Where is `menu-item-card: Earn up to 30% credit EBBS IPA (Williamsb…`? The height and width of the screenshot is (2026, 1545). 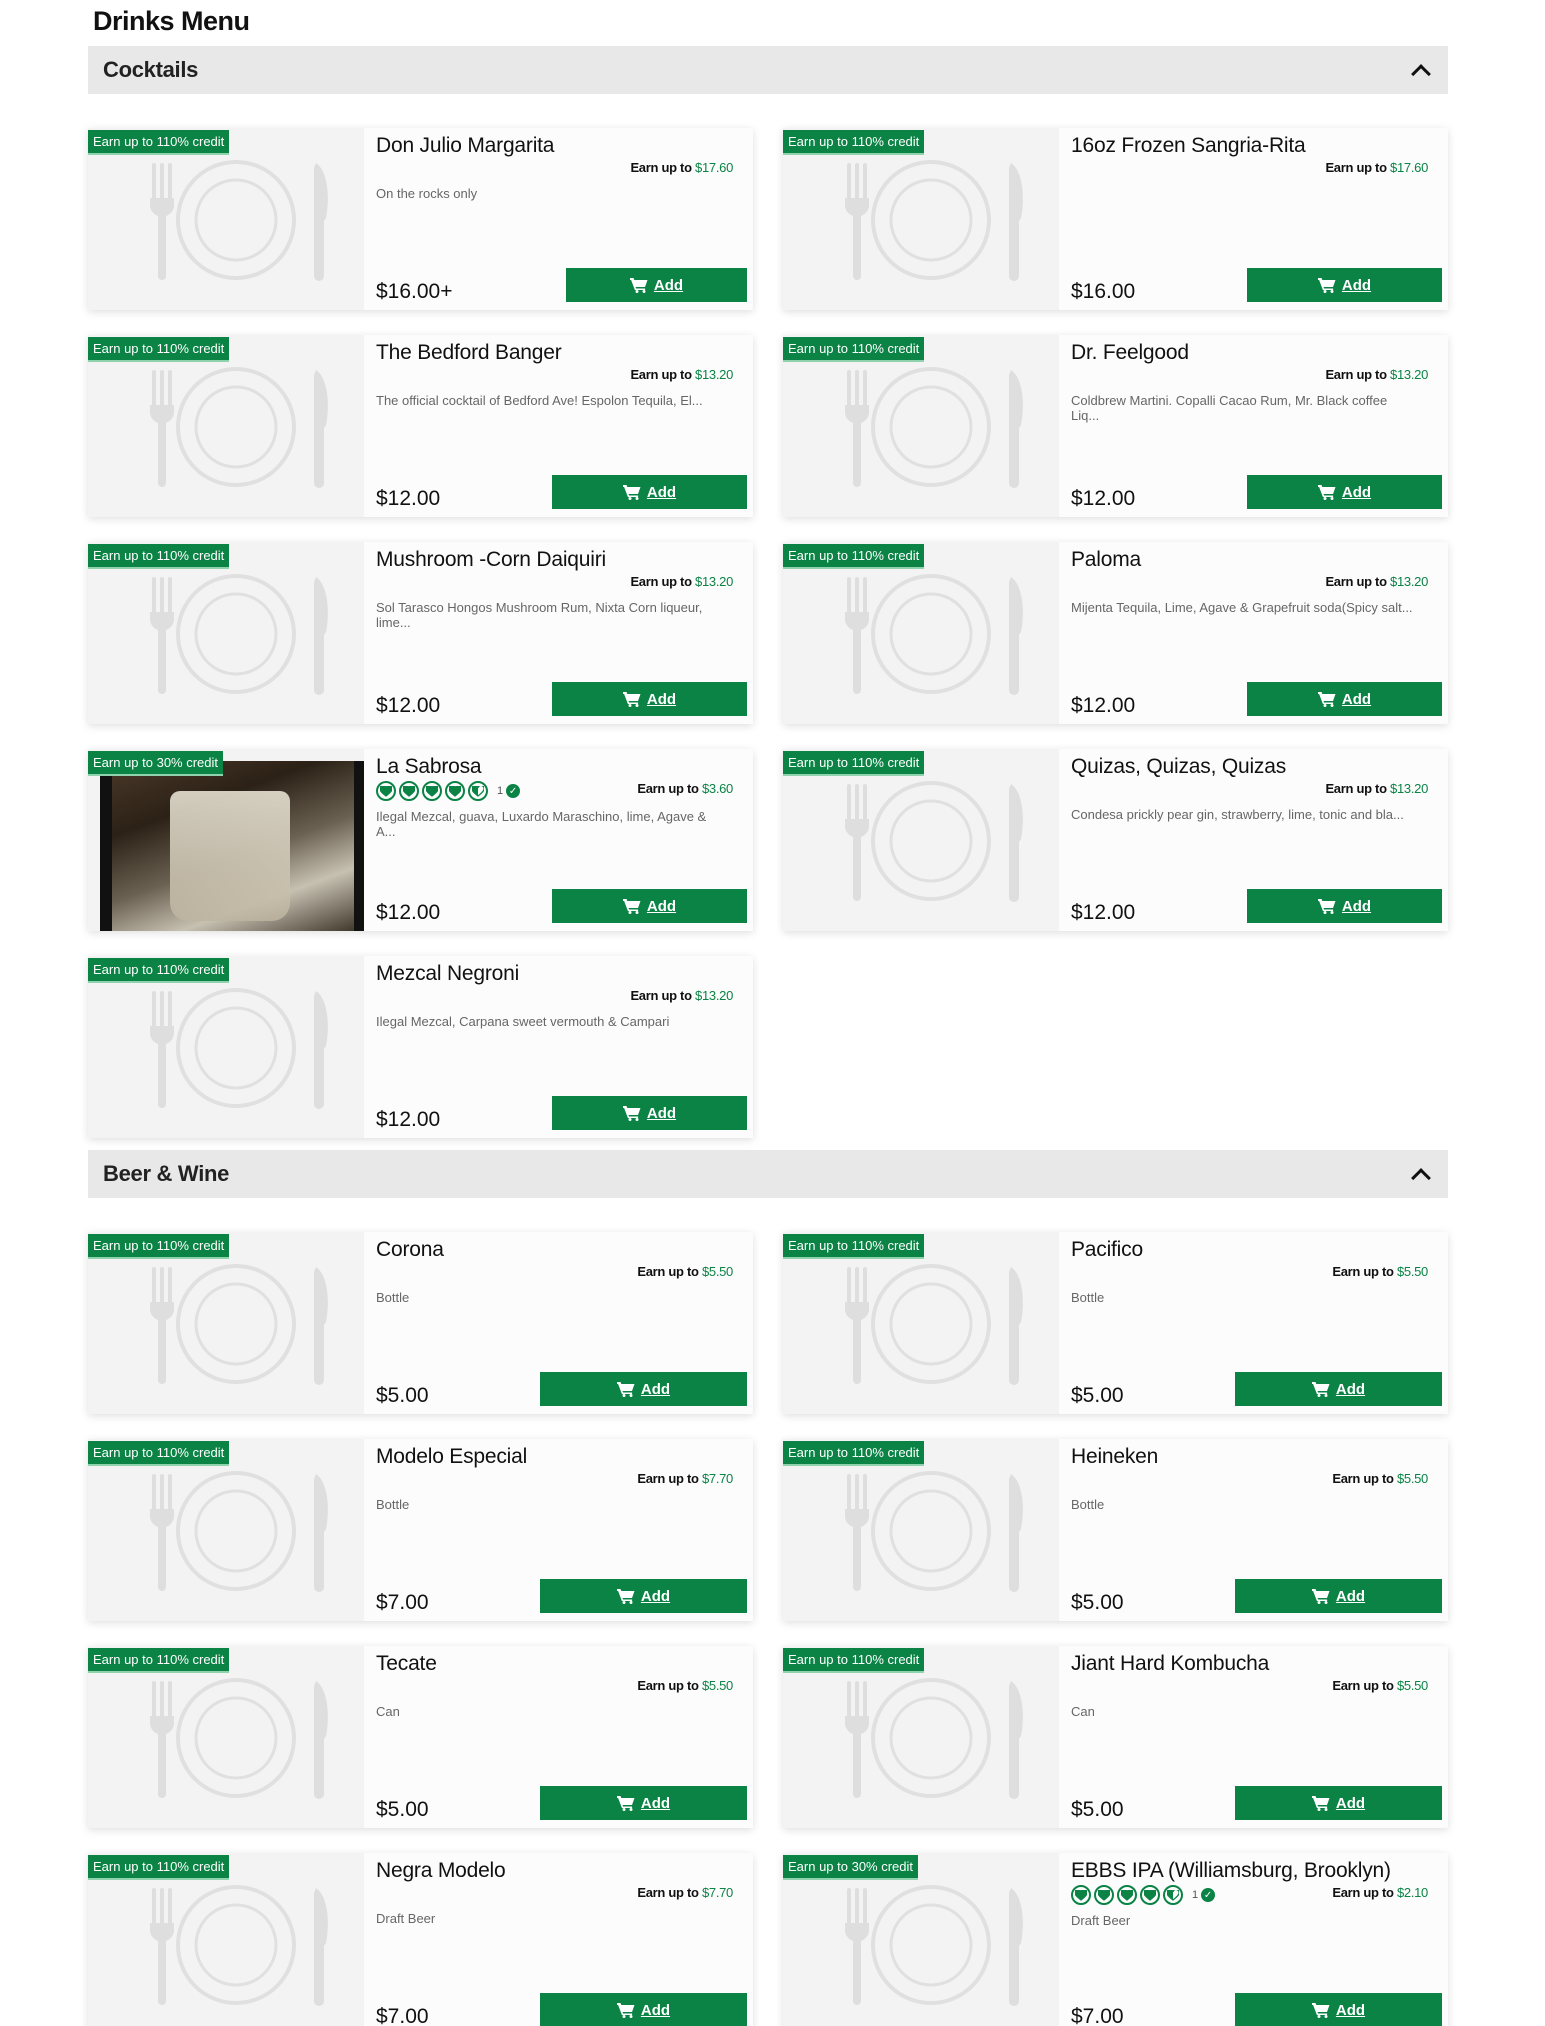
menu-item-card: Earn up to 30% credit EBBS IPA (Williamsb… is located at coordinates (1115, 1939).